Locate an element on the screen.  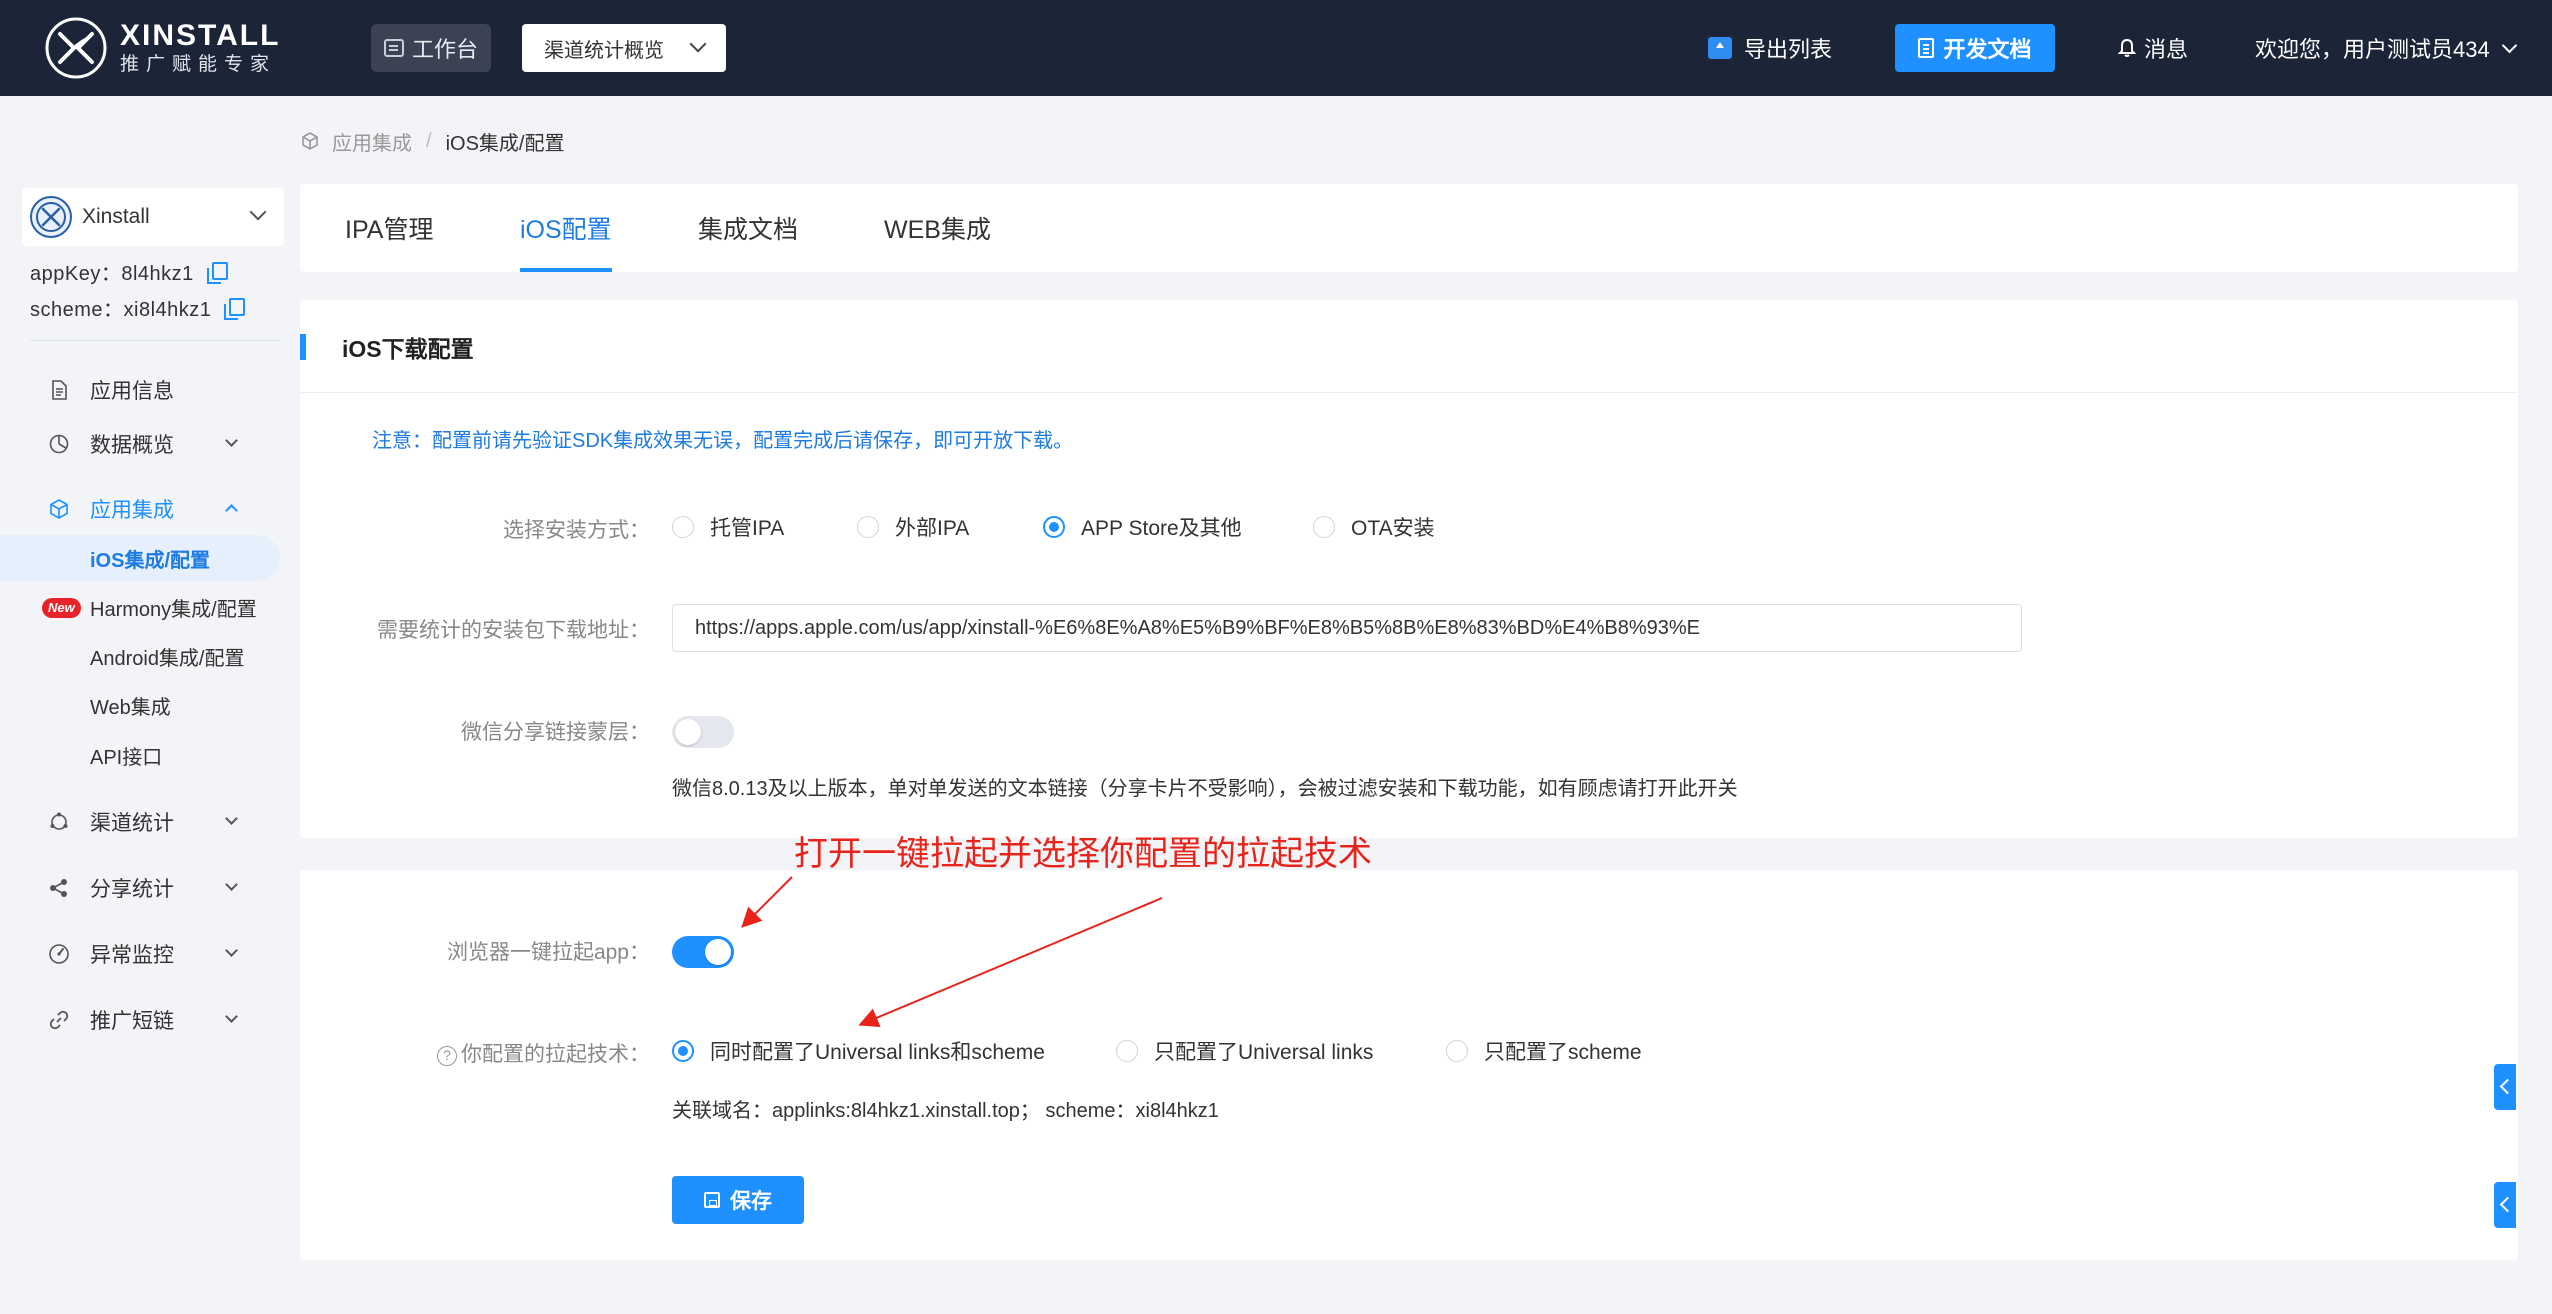
tab-bar: IPA管理 iOS配置 集成文档 WEB集成 is located at coordinates (1409, 228).